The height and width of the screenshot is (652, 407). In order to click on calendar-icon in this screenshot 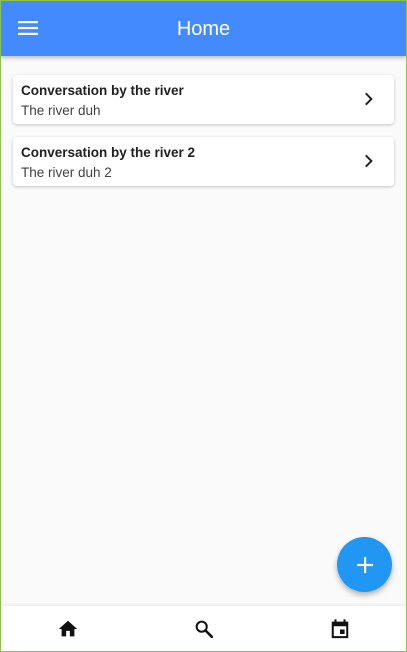, I will do `click(340, 628)`.